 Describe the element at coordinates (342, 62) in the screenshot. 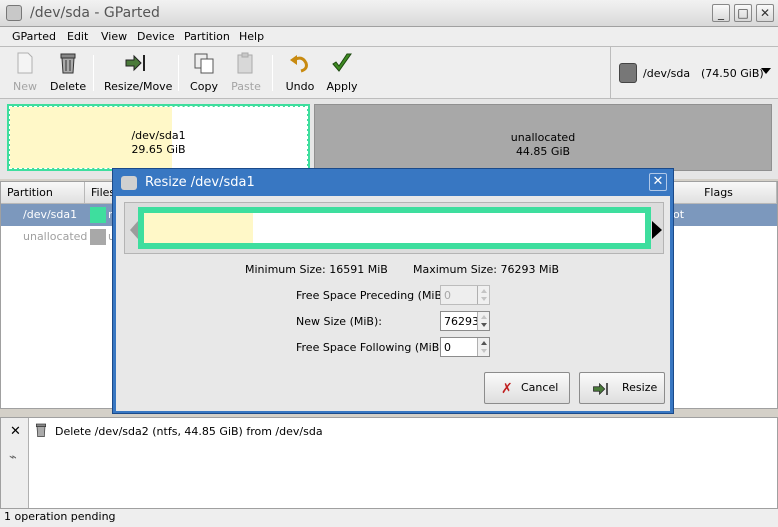

I see `checkmark-icon` at that location.